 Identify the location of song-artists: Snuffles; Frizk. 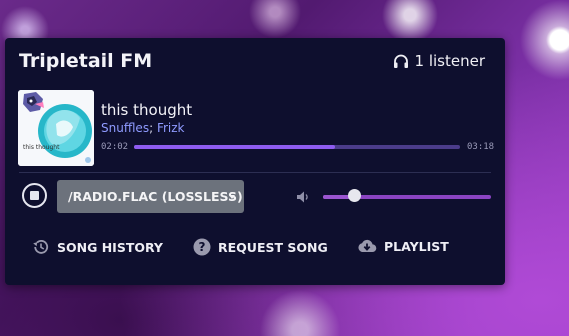
(143, 128).